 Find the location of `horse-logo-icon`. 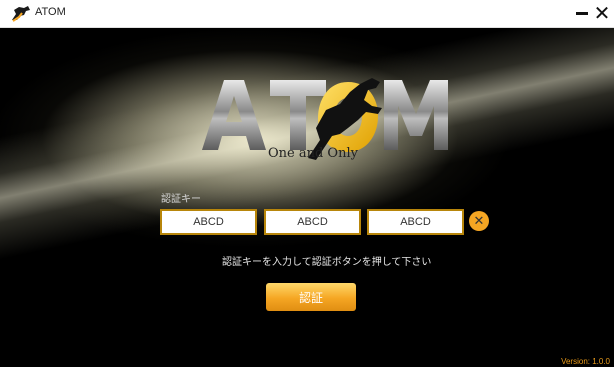

horse-logo-icon is located at coordinates (21, 14).